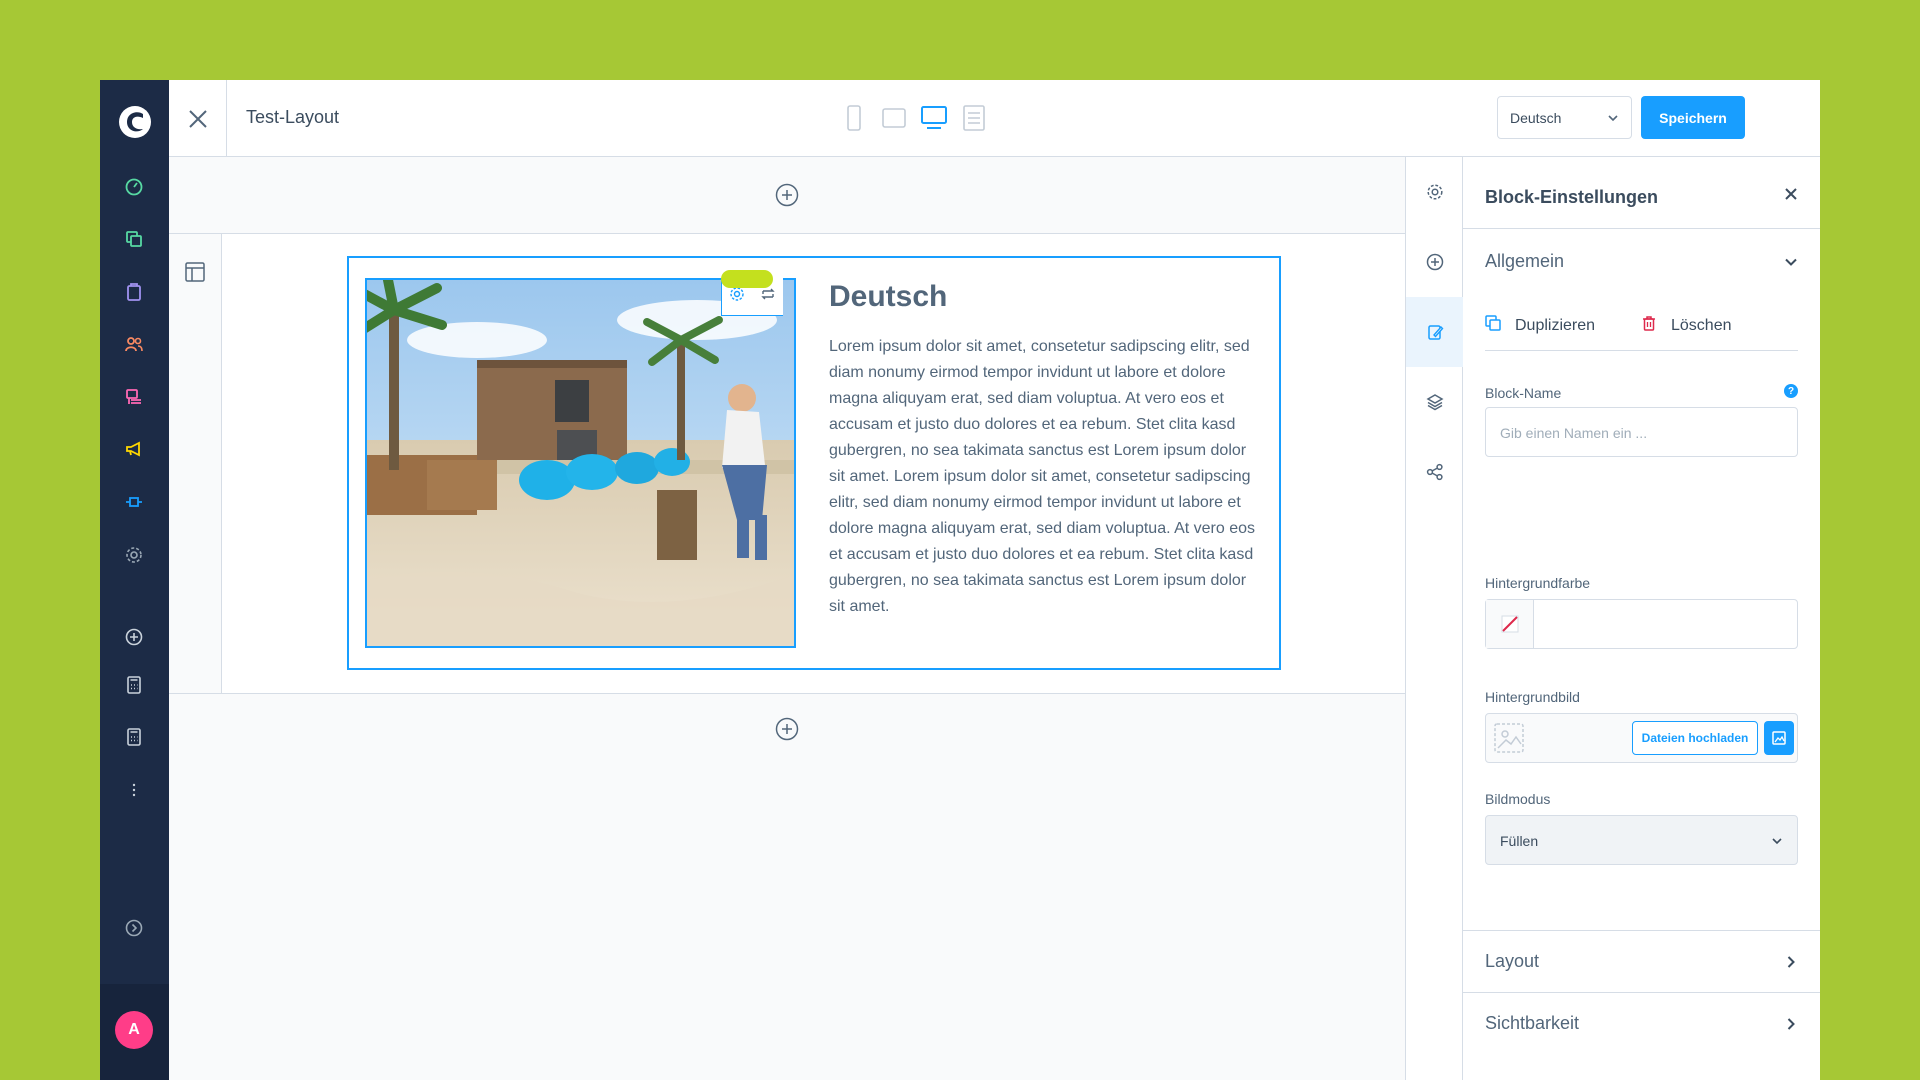 The width and height of the screenshot is (1920, 1080). Describe the element at coordinates (1649, 325) in the screenshot. I see `trash-icon` at that location.